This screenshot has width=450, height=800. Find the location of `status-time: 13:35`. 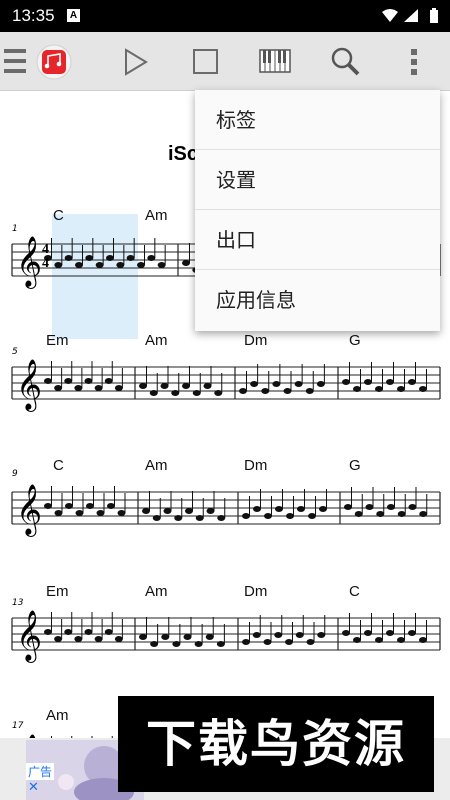

status-time: 13:35 is located at coordinates (33, 15).